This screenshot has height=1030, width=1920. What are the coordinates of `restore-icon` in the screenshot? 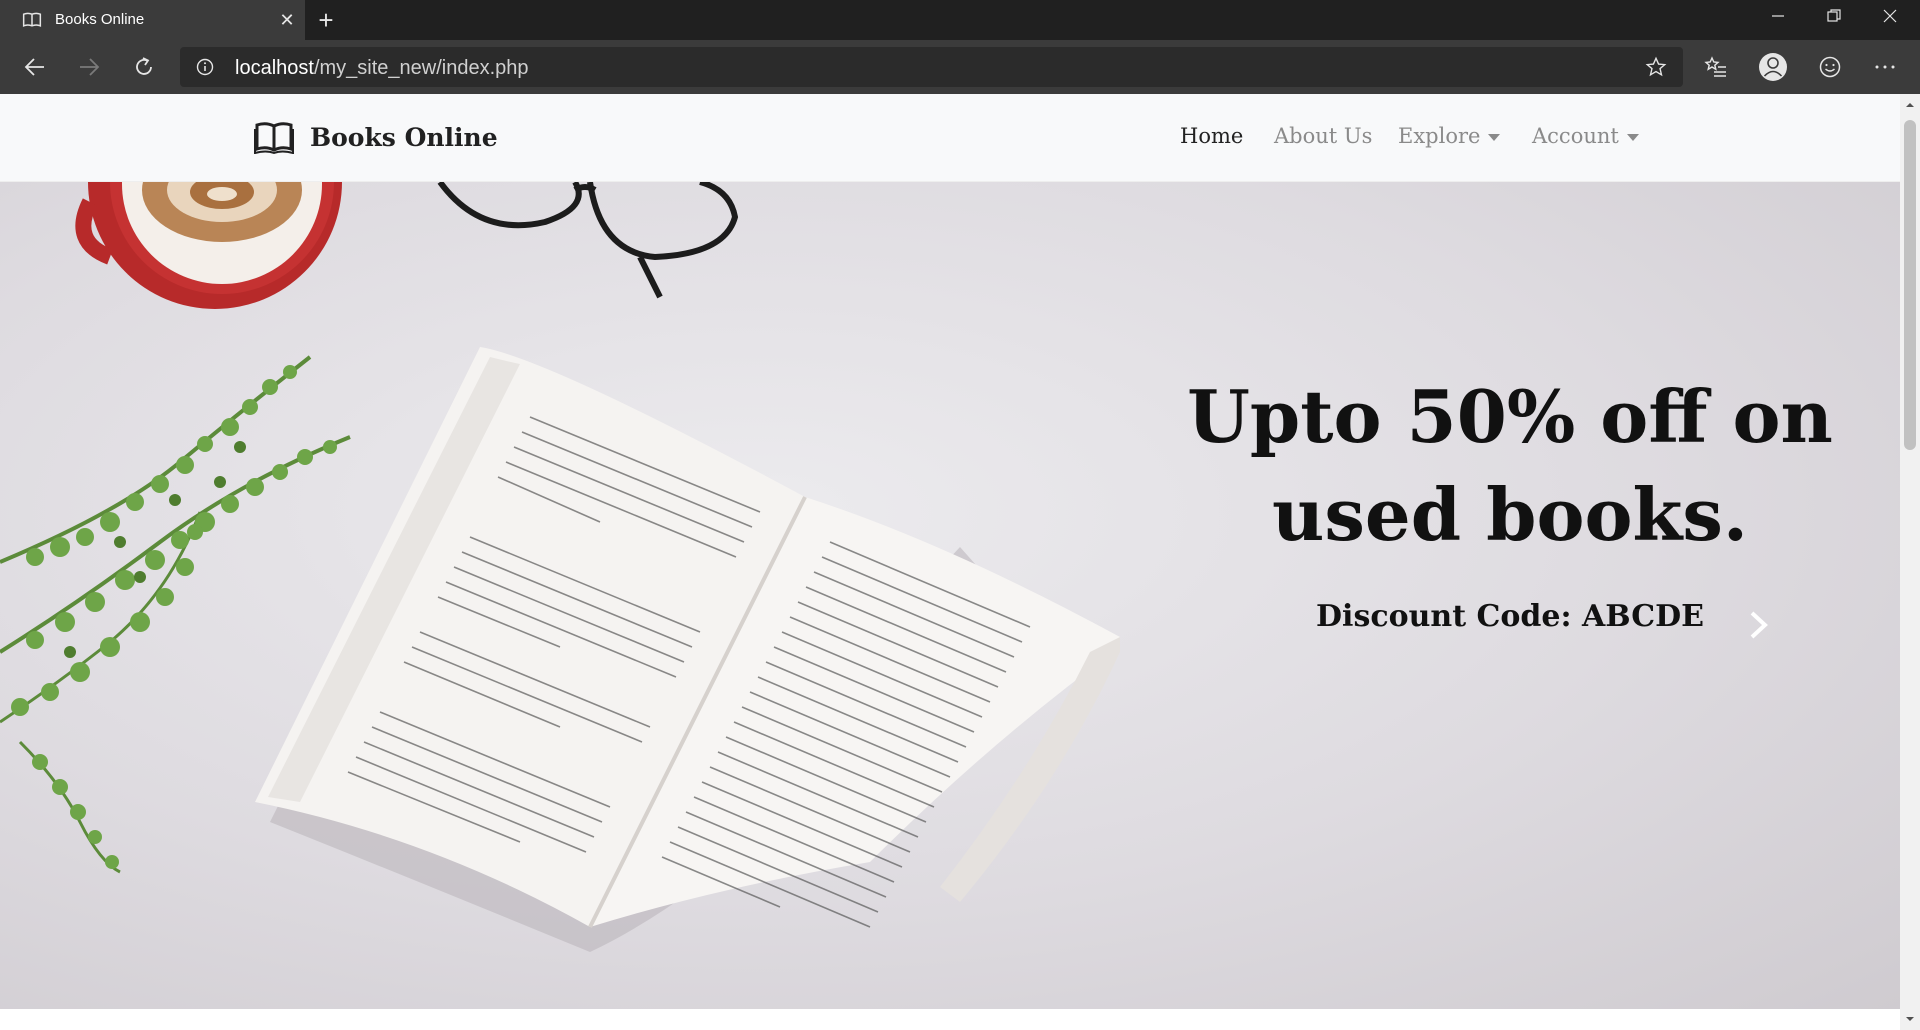 It's located at (1834, 15).